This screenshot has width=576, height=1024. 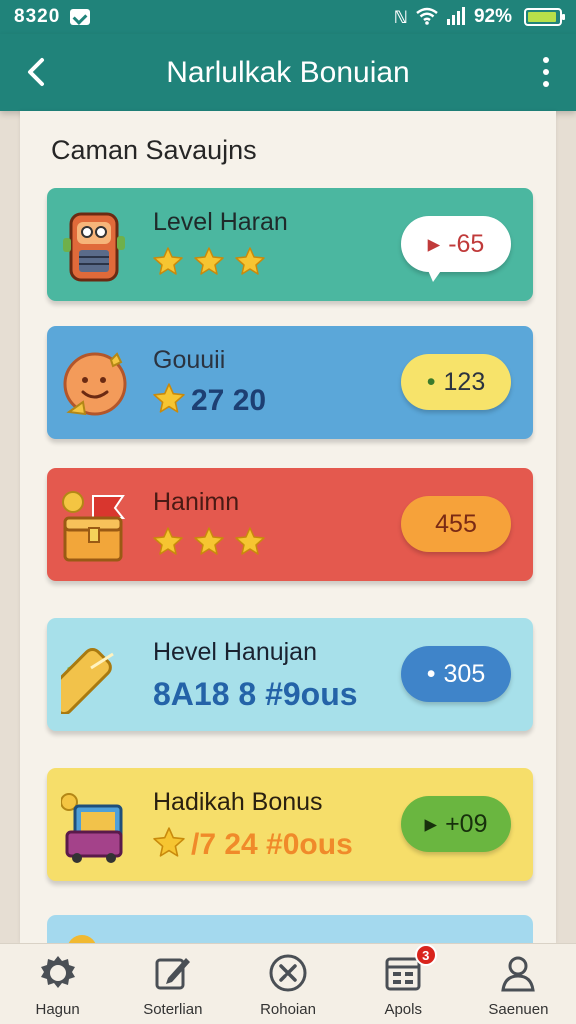 I want to click on bottom-nav: Hagun Soterlian Rohoian 3 Apols Saenuen, so click(x=288, y=983).